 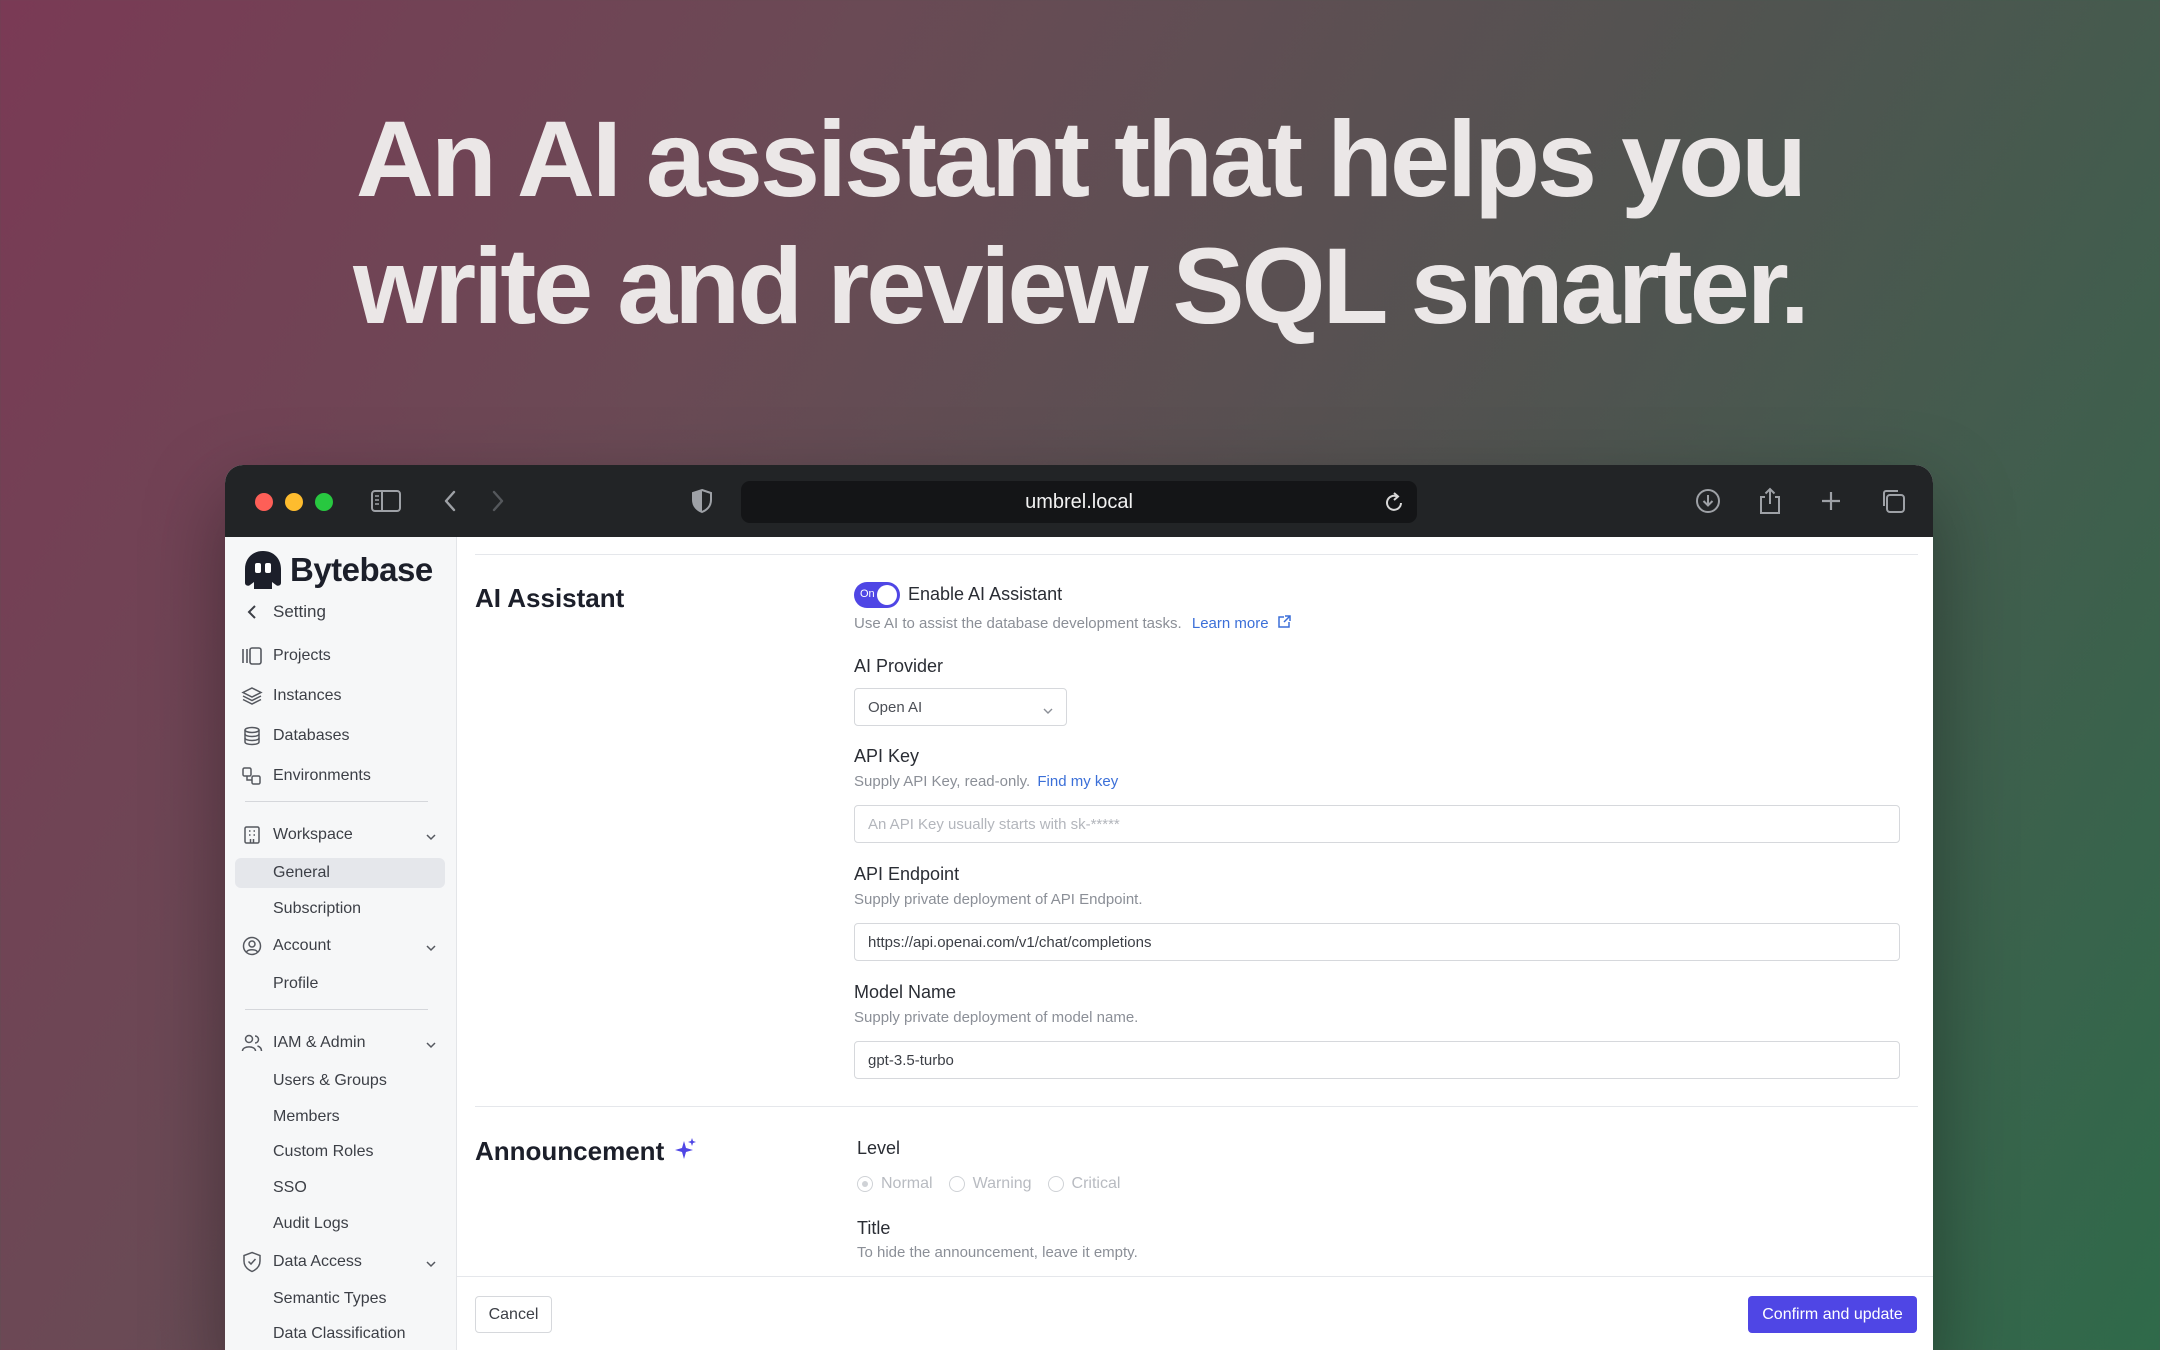 I want to click on sidebar-item-environments: Environments, so click(x=340, y=776).